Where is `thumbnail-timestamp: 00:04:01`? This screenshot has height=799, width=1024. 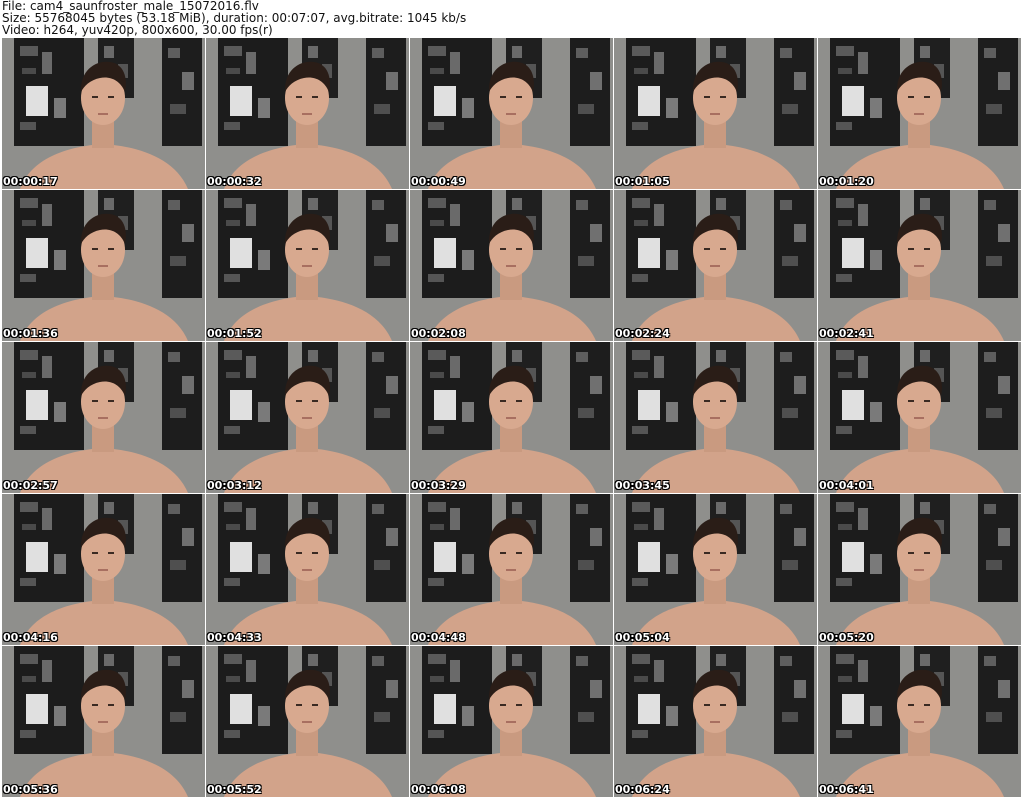
thumbnail-timestamp: 00:04:01 is located at coordinates (846, 485).